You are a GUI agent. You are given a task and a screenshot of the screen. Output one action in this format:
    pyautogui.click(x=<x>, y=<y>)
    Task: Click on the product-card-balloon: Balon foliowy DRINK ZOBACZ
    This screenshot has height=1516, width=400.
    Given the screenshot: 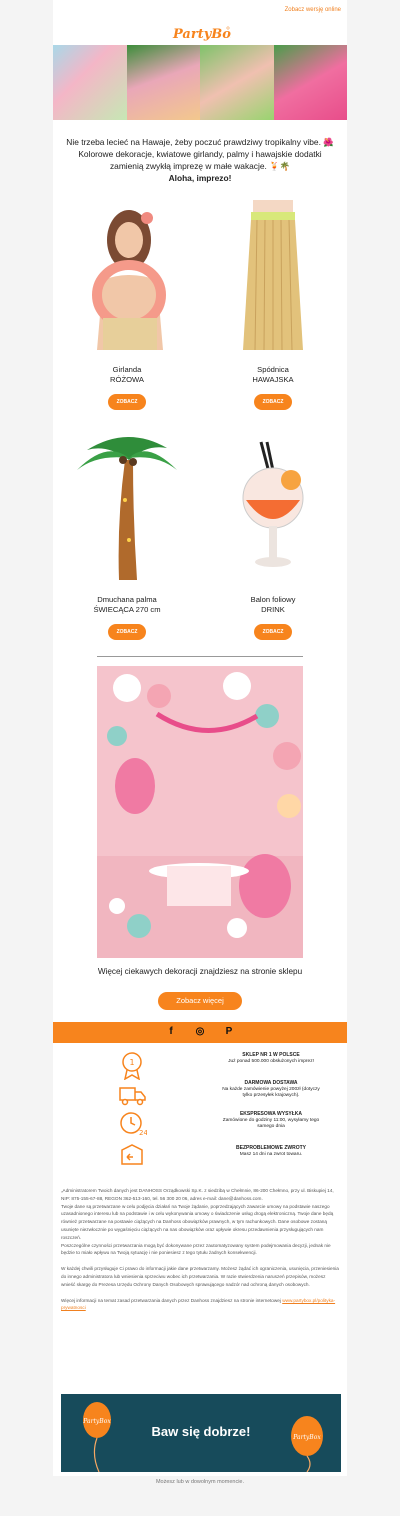 What is the action you would take?
    pyautogui.click(x=273, y=535)
    